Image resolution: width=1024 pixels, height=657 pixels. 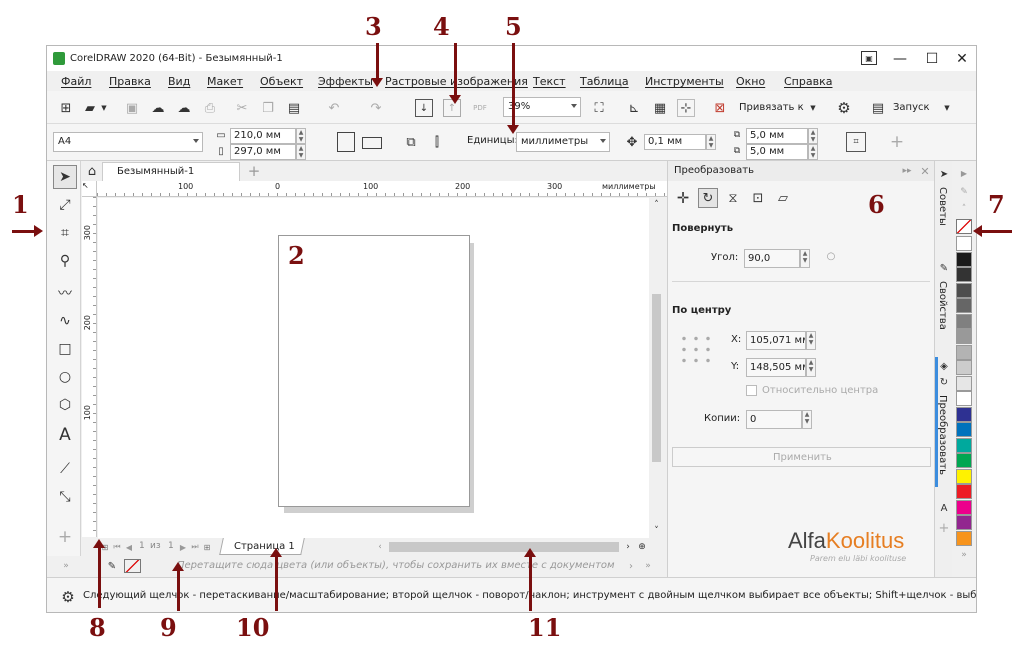 I want to click on layers-icon: ◈, so click(x=944, y=366).